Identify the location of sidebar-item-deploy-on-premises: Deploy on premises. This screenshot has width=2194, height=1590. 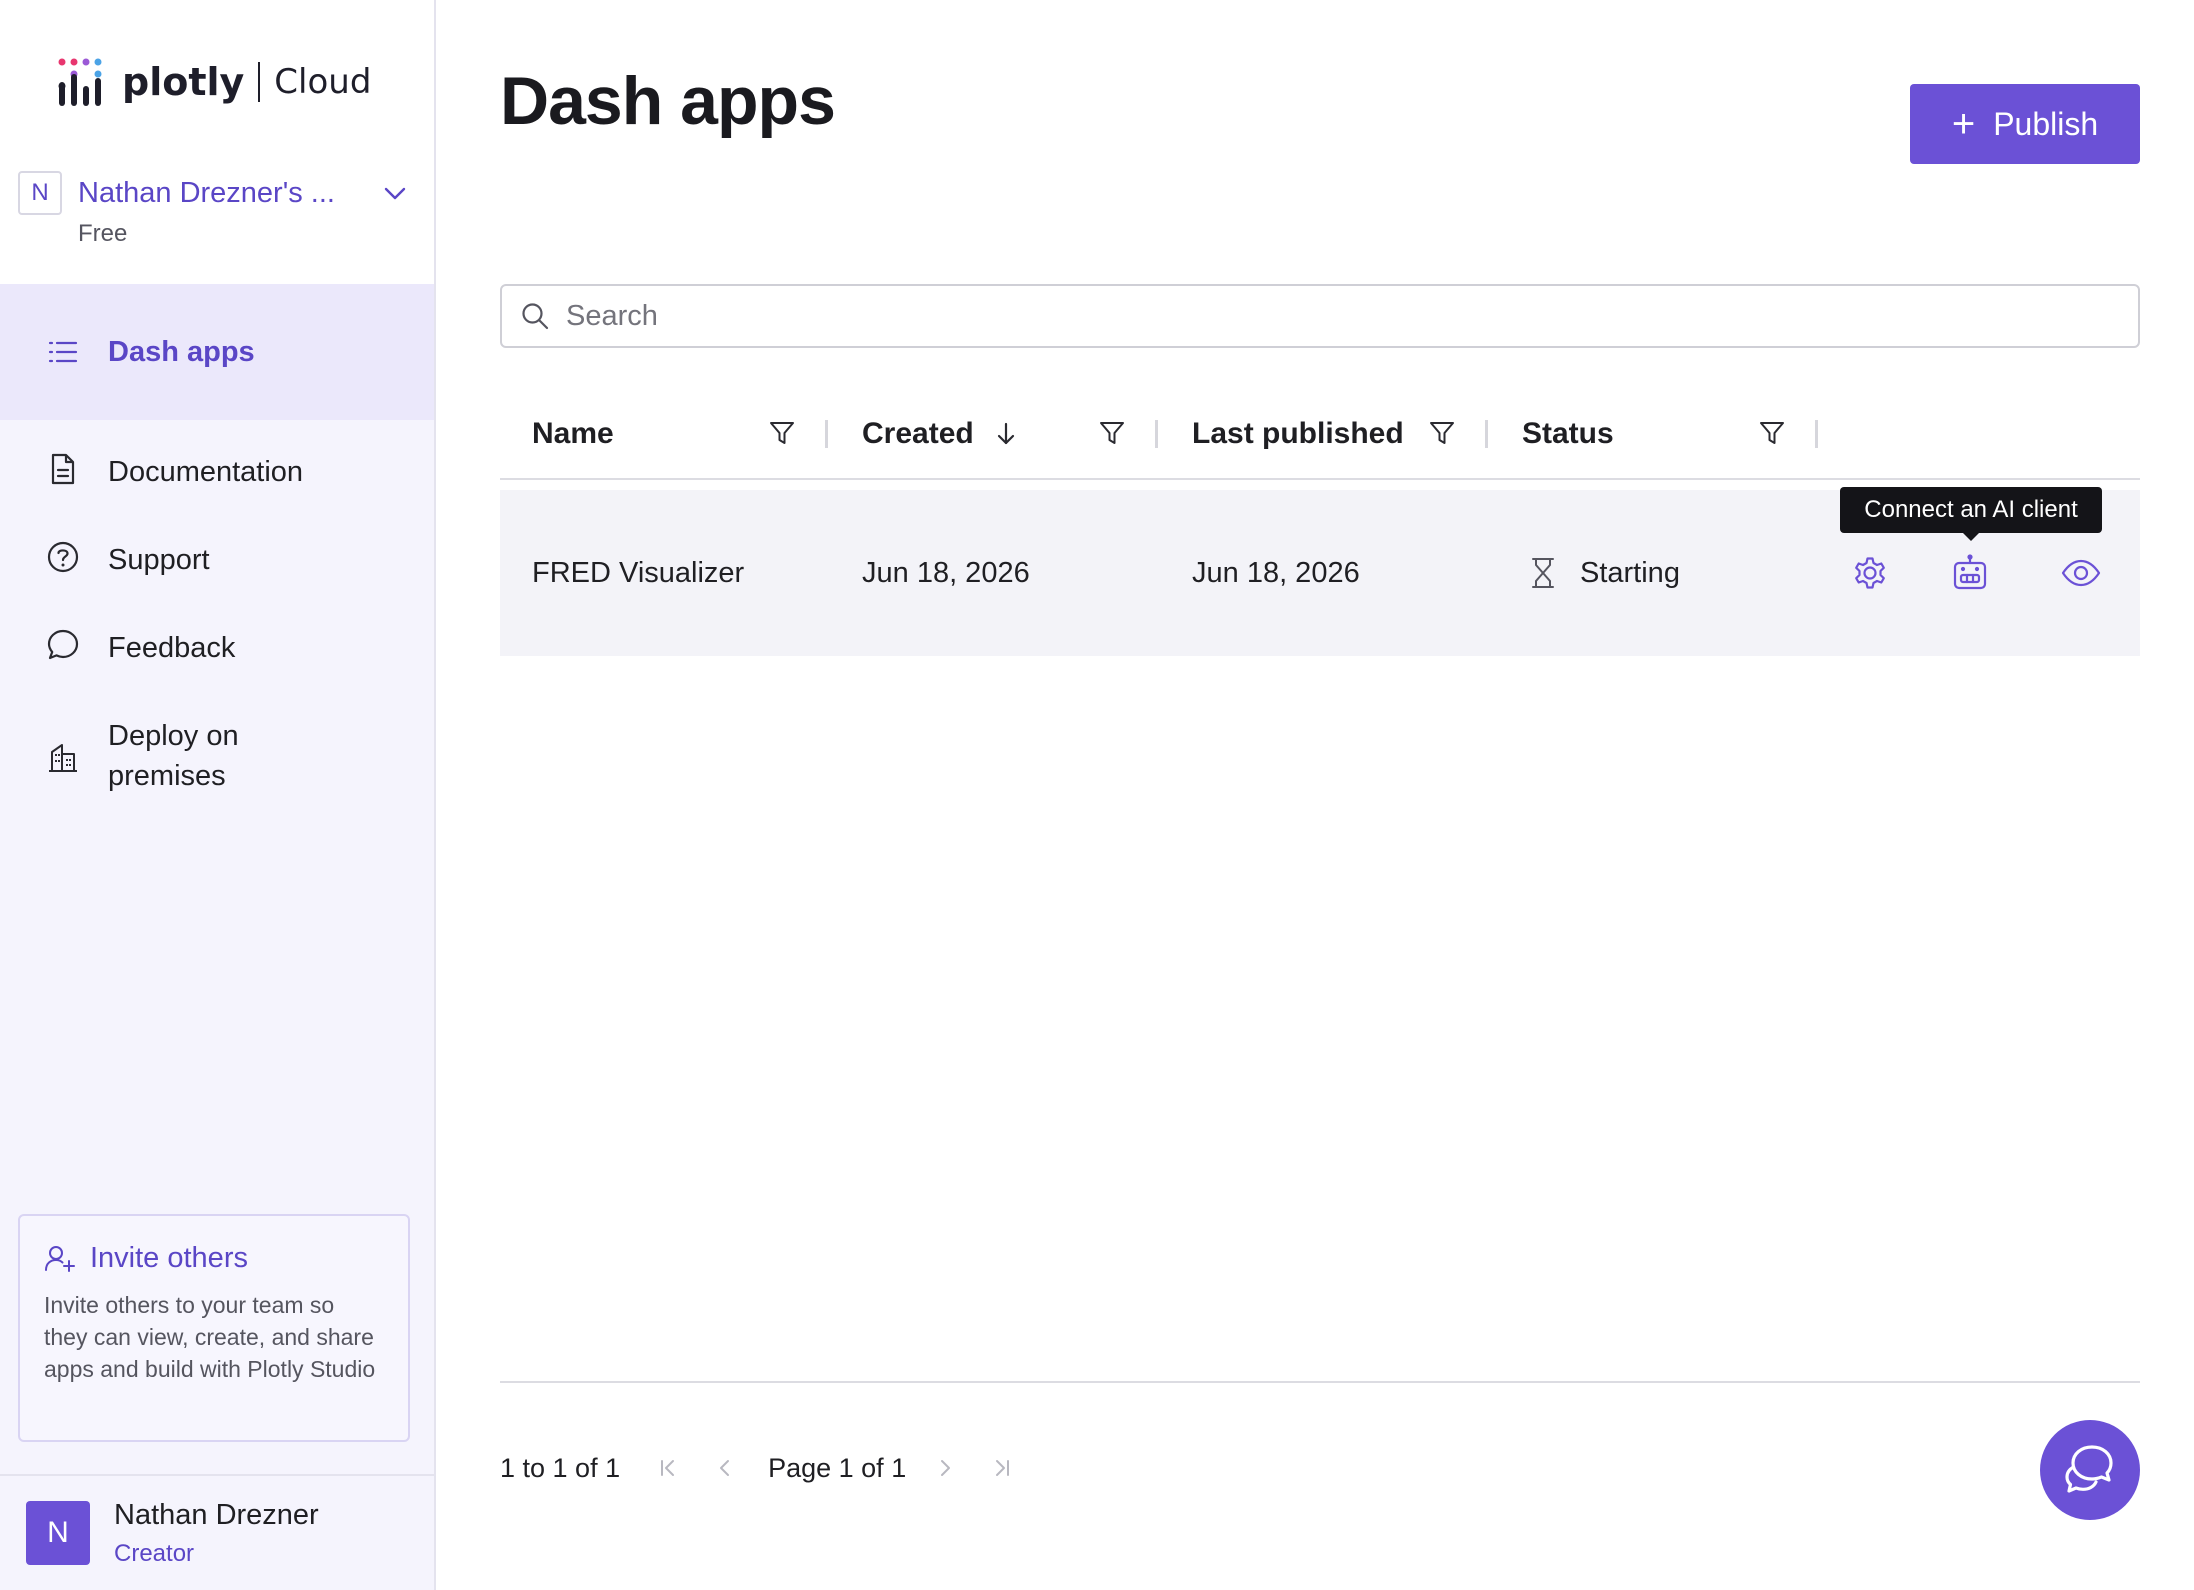
(217, 756).